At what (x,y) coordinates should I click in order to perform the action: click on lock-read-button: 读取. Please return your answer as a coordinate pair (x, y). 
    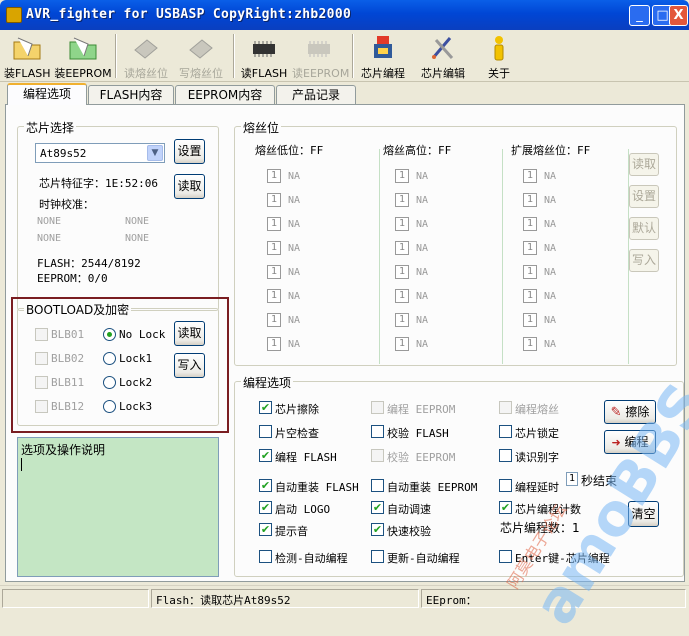
    Looking at the image, I should click on (189, 333).